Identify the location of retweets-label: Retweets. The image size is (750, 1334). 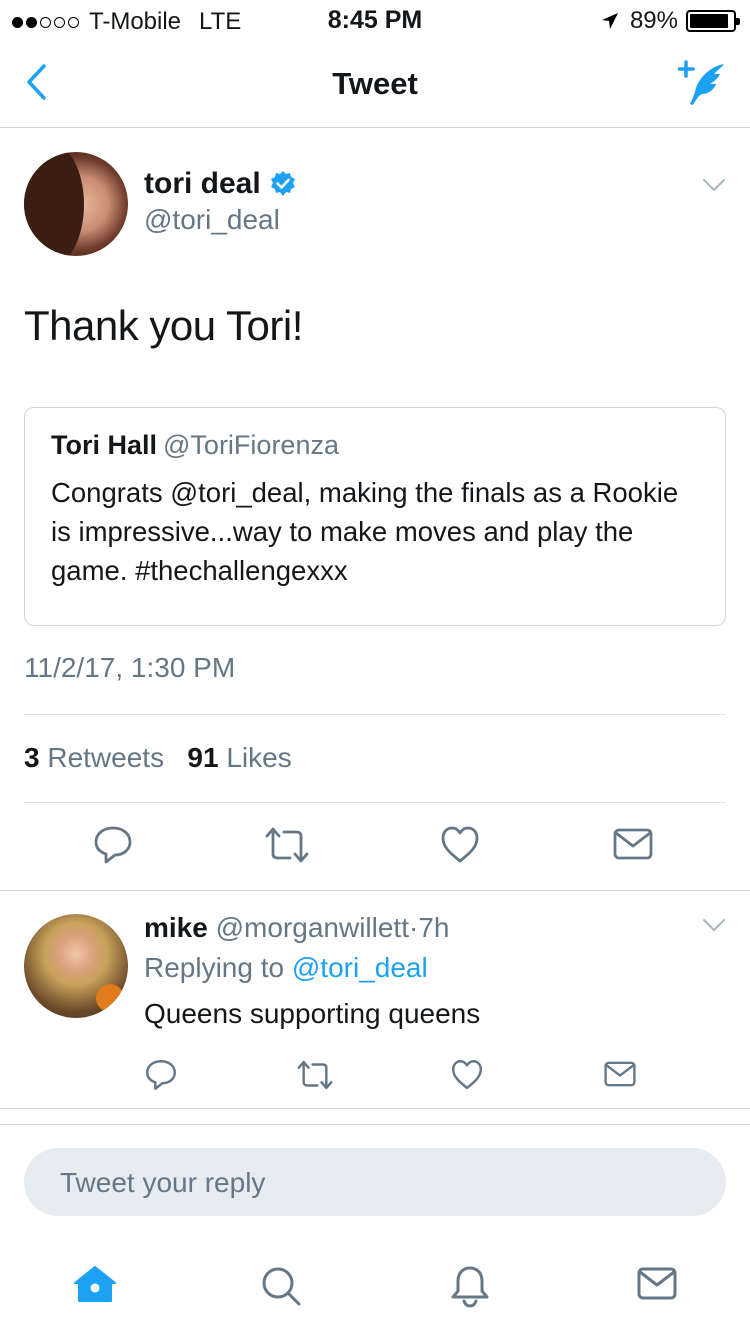
(106, 757).